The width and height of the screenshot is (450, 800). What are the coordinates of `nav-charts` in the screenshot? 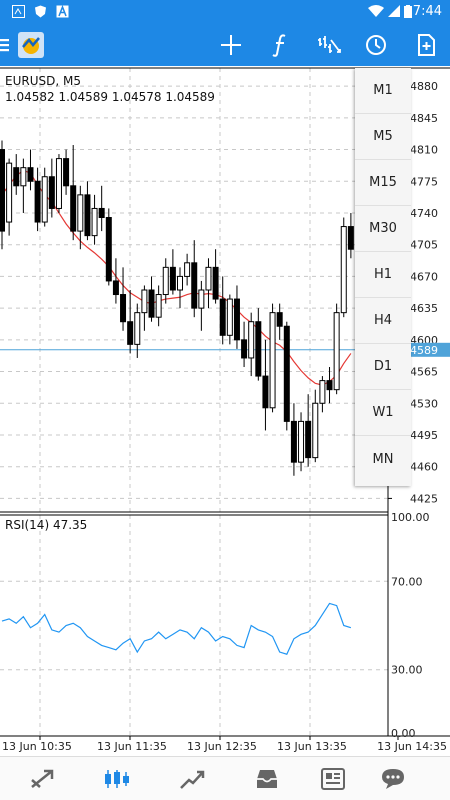 It's located at (117, 778).